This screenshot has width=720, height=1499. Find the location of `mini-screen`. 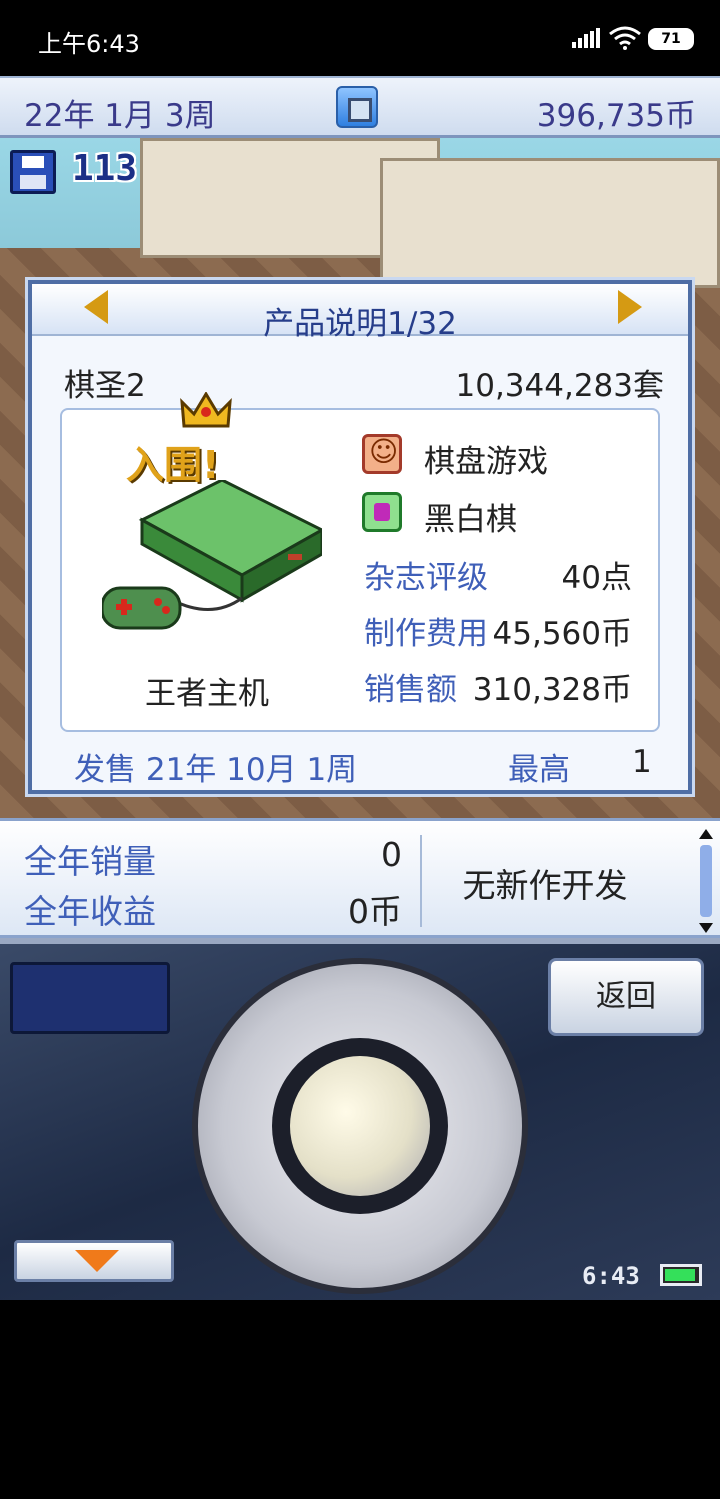

mini-screen is located at coordinates (90, 998).